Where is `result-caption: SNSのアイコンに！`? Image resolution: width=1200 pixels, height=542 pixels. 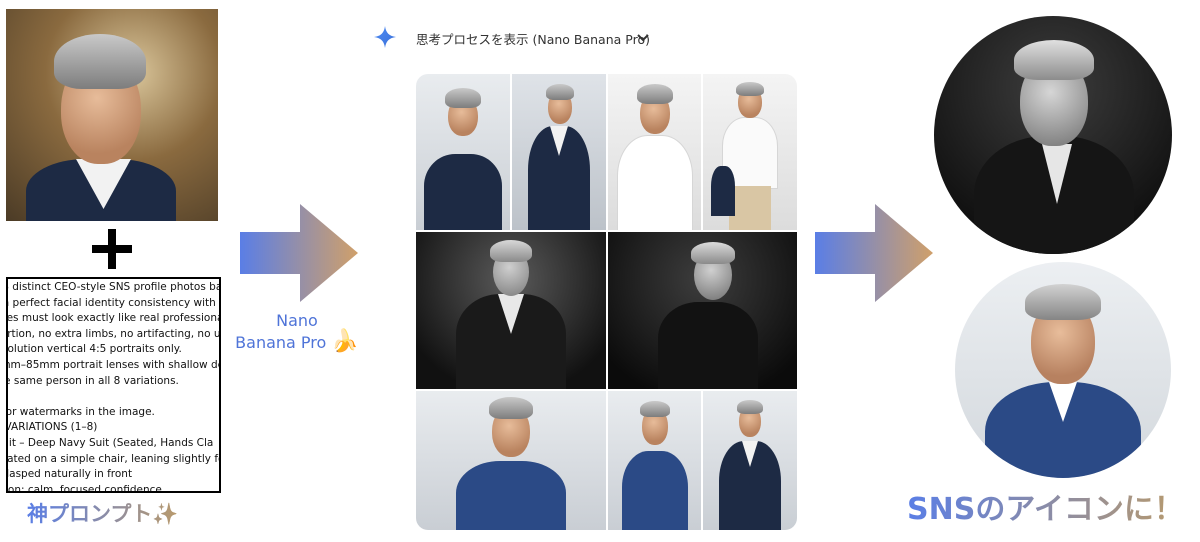 result-caption: SNSのアイコンに！ is located at coordinates (1045, 510).